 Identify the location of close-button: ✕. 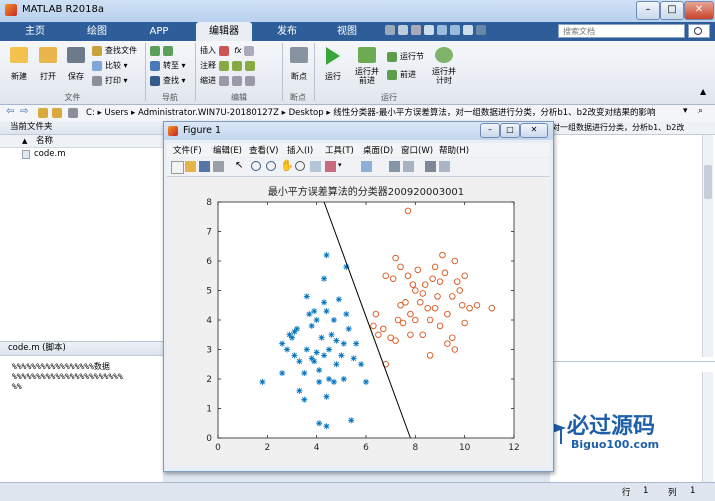
(699, 10).